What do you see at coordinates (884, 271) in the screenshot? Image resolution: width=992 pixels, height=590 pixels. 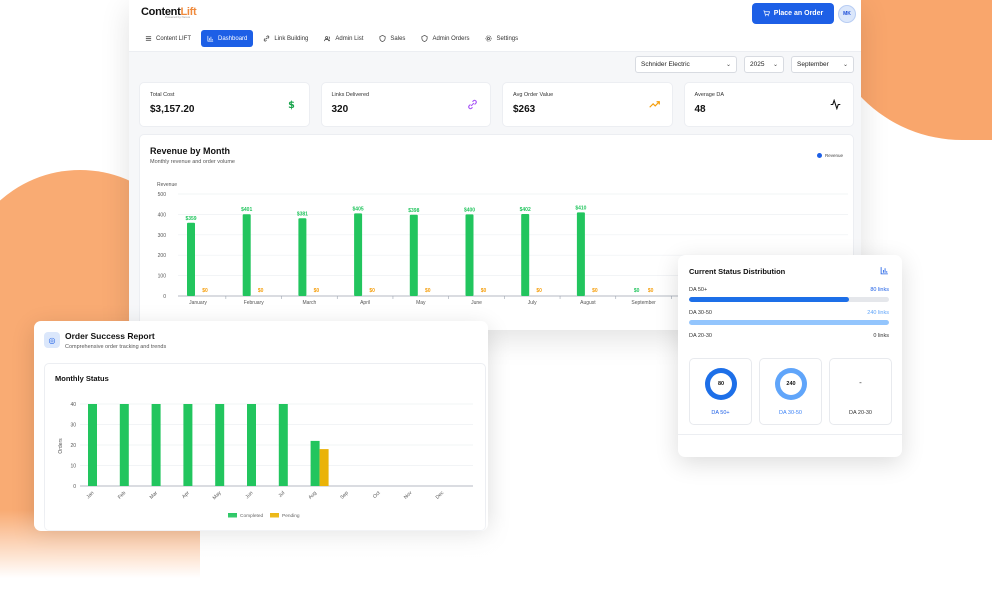 I see `bar-chart-icon` at bounding box center [884, 271].